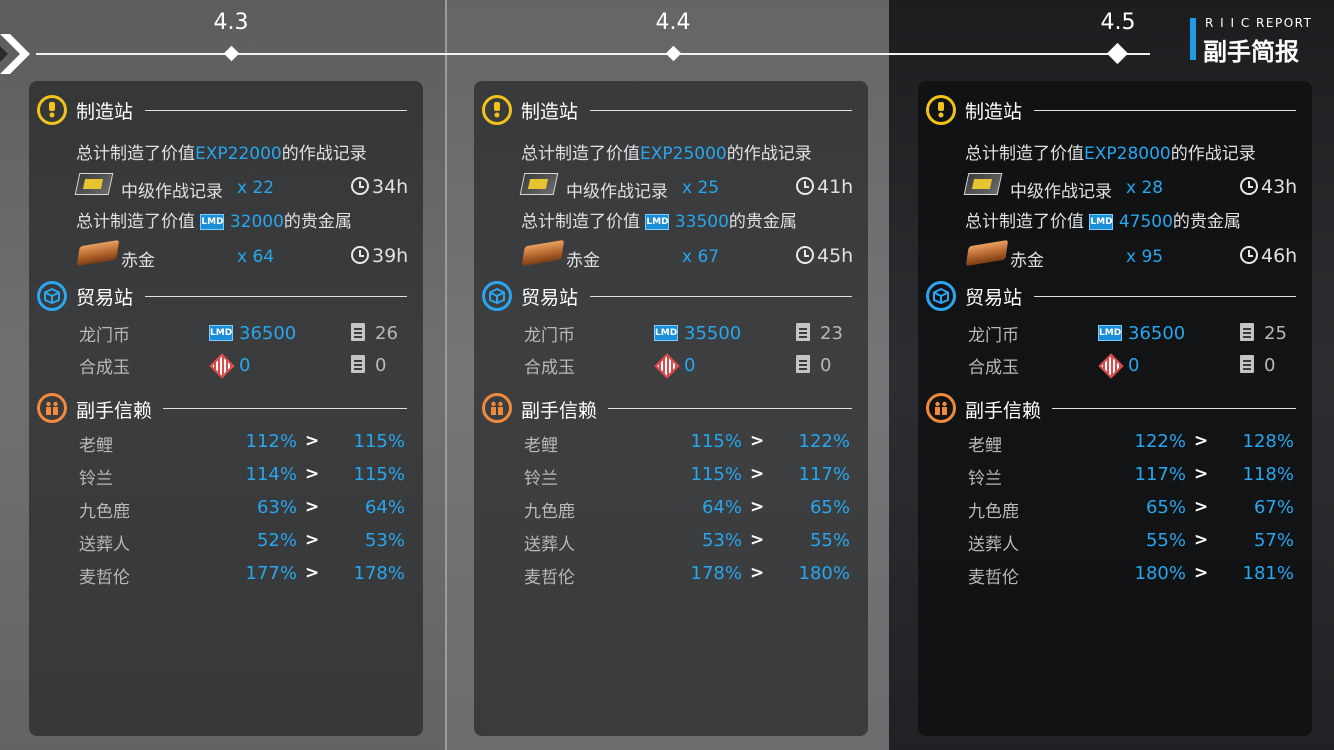  I want to click on trust-to-value: 64%, so click(384, 507).